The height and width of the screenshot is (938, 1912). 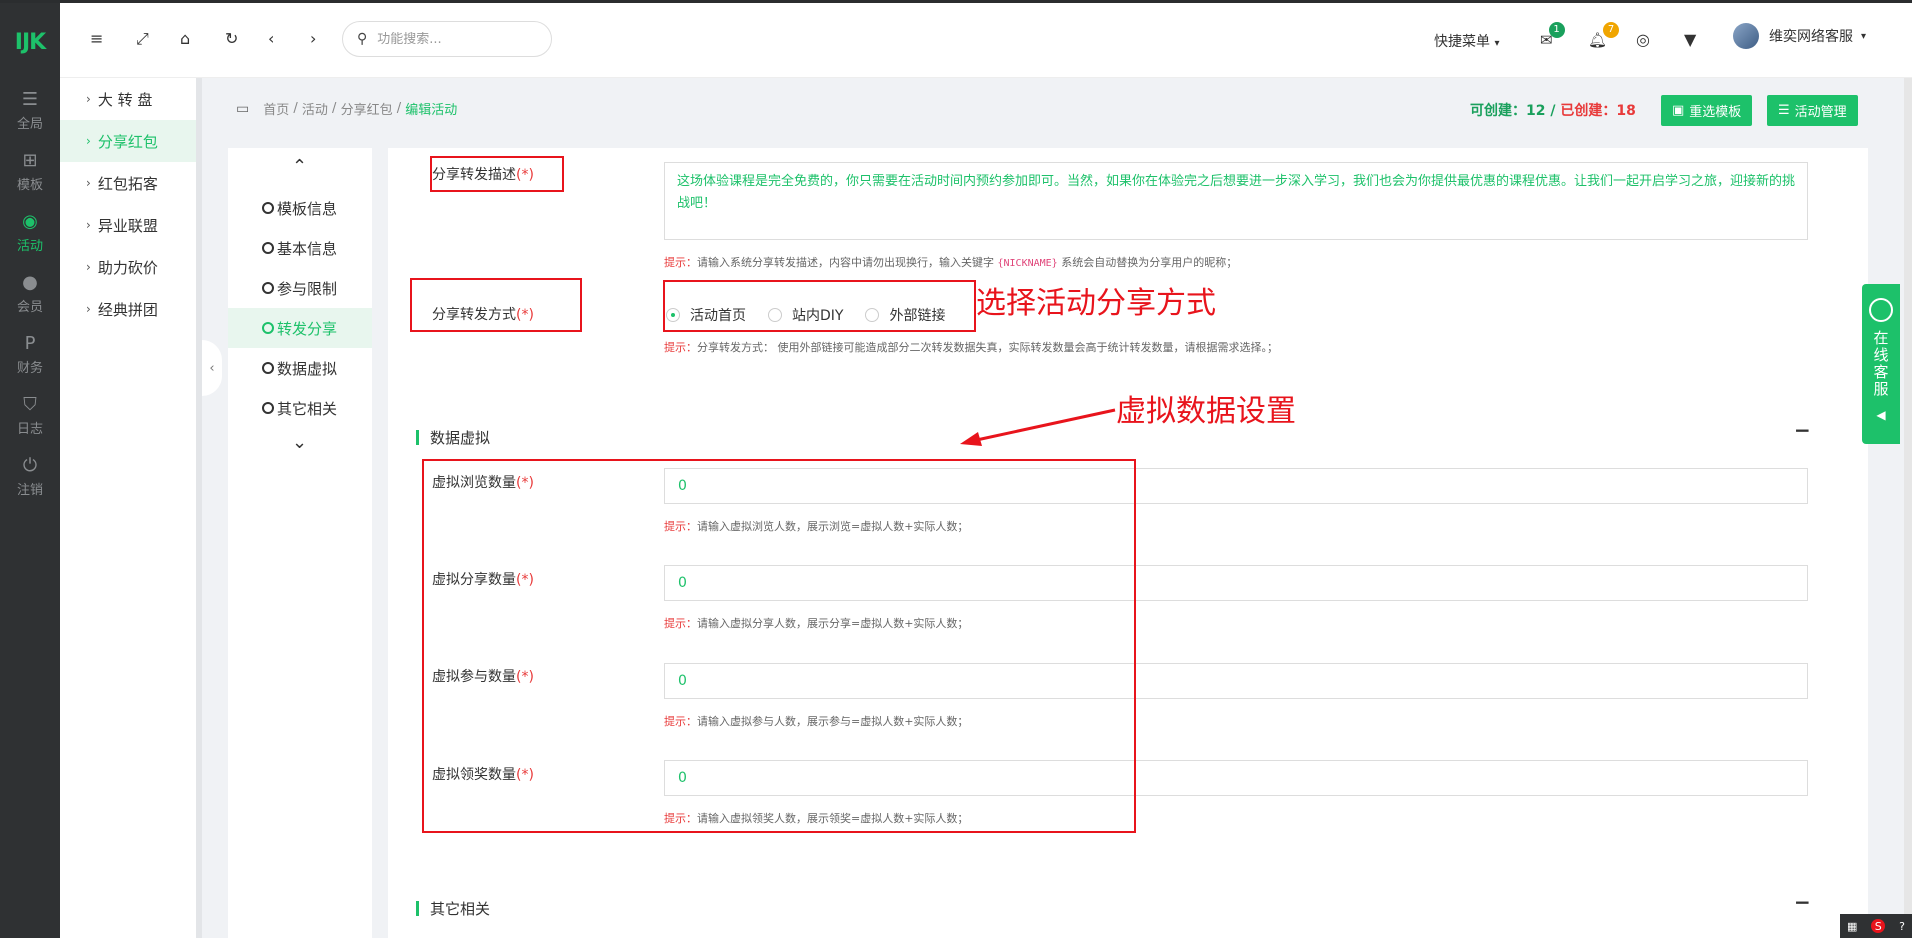 What do you see at coordinates (1864, 36) in the screenshot?
I see `caret-down-icon: ▾` at bounding box center [1864, 36].